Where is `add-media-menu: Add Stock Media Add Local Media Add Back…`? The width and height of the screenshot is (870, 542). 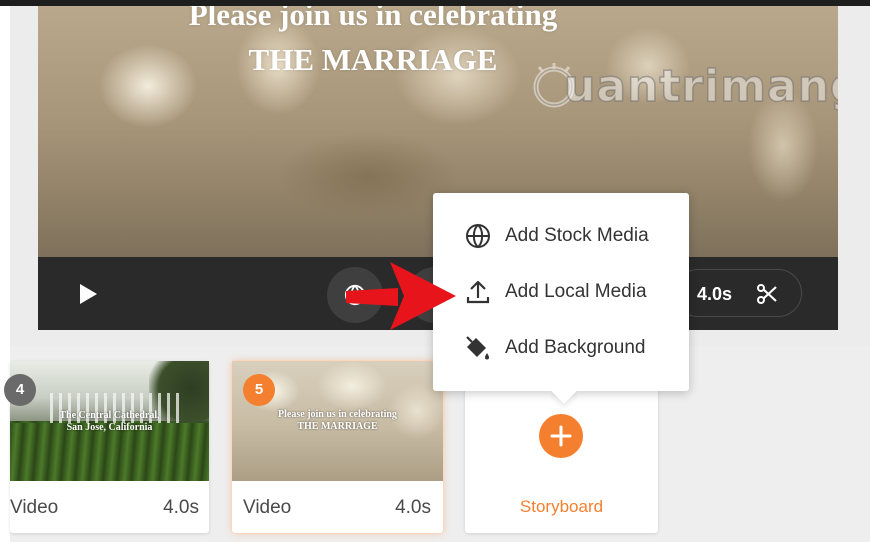
add-media-menu: Add Stock Media Add Local Media Add Back… is located at coordinates (561, 298).